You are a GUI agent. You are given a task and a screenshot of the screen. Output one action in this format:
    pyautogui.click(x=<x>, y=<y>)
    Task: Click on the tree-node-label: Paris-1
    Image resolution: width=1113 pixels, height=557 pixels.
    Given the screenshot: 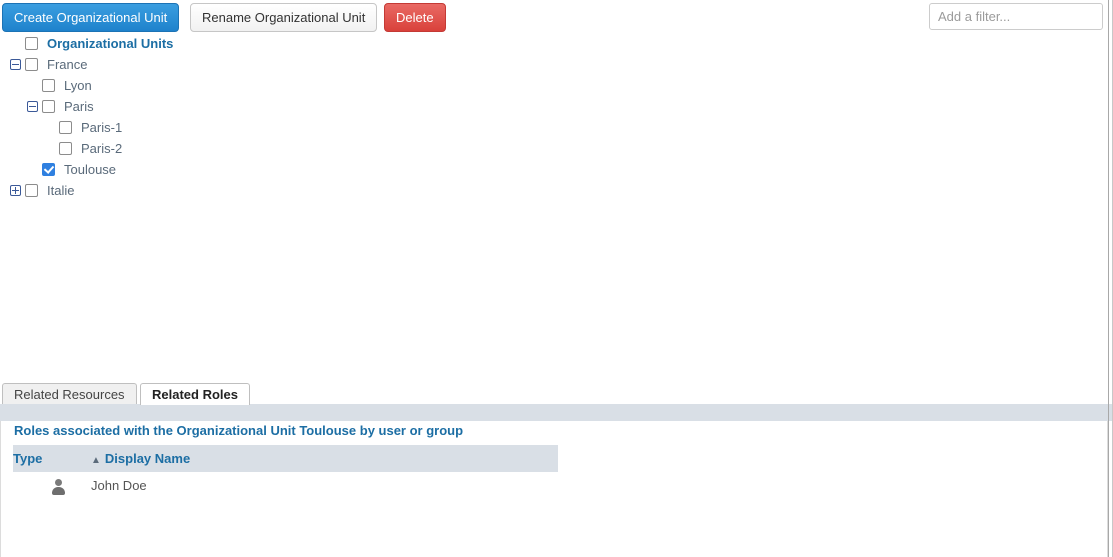 What is the action you would take?
    pyautogui.click(x=102, y=127)
    